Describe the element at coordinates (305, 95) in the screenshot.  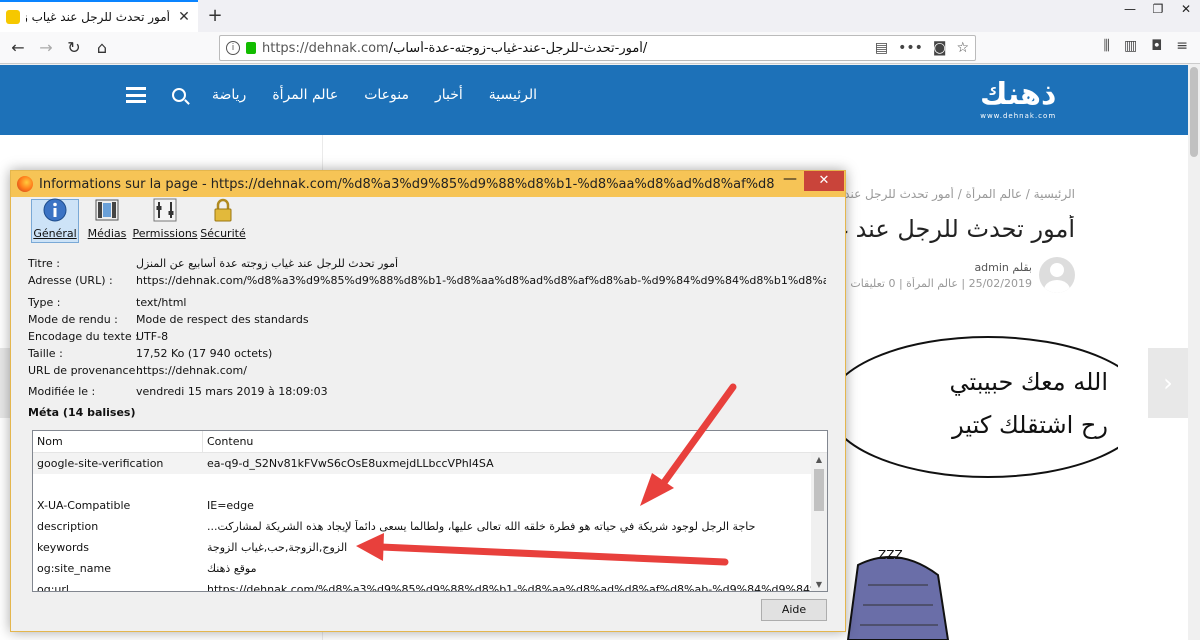
I see `menu-item-women: عالم المرأة` at that location.